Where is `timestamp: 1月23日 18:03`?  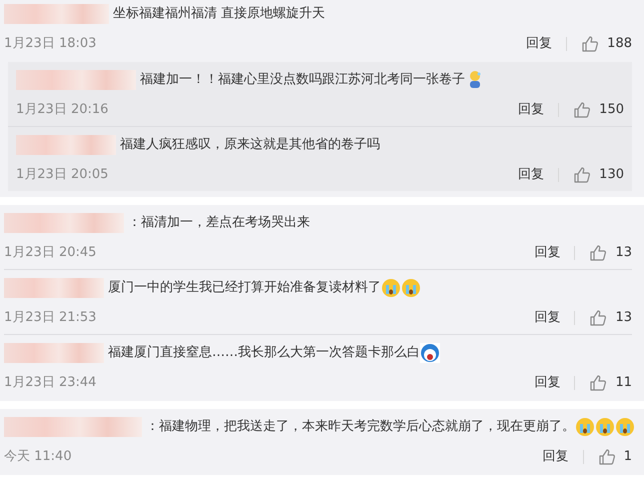 timestamp: 1月23日 18:03 is located at coordinates (50, 44).